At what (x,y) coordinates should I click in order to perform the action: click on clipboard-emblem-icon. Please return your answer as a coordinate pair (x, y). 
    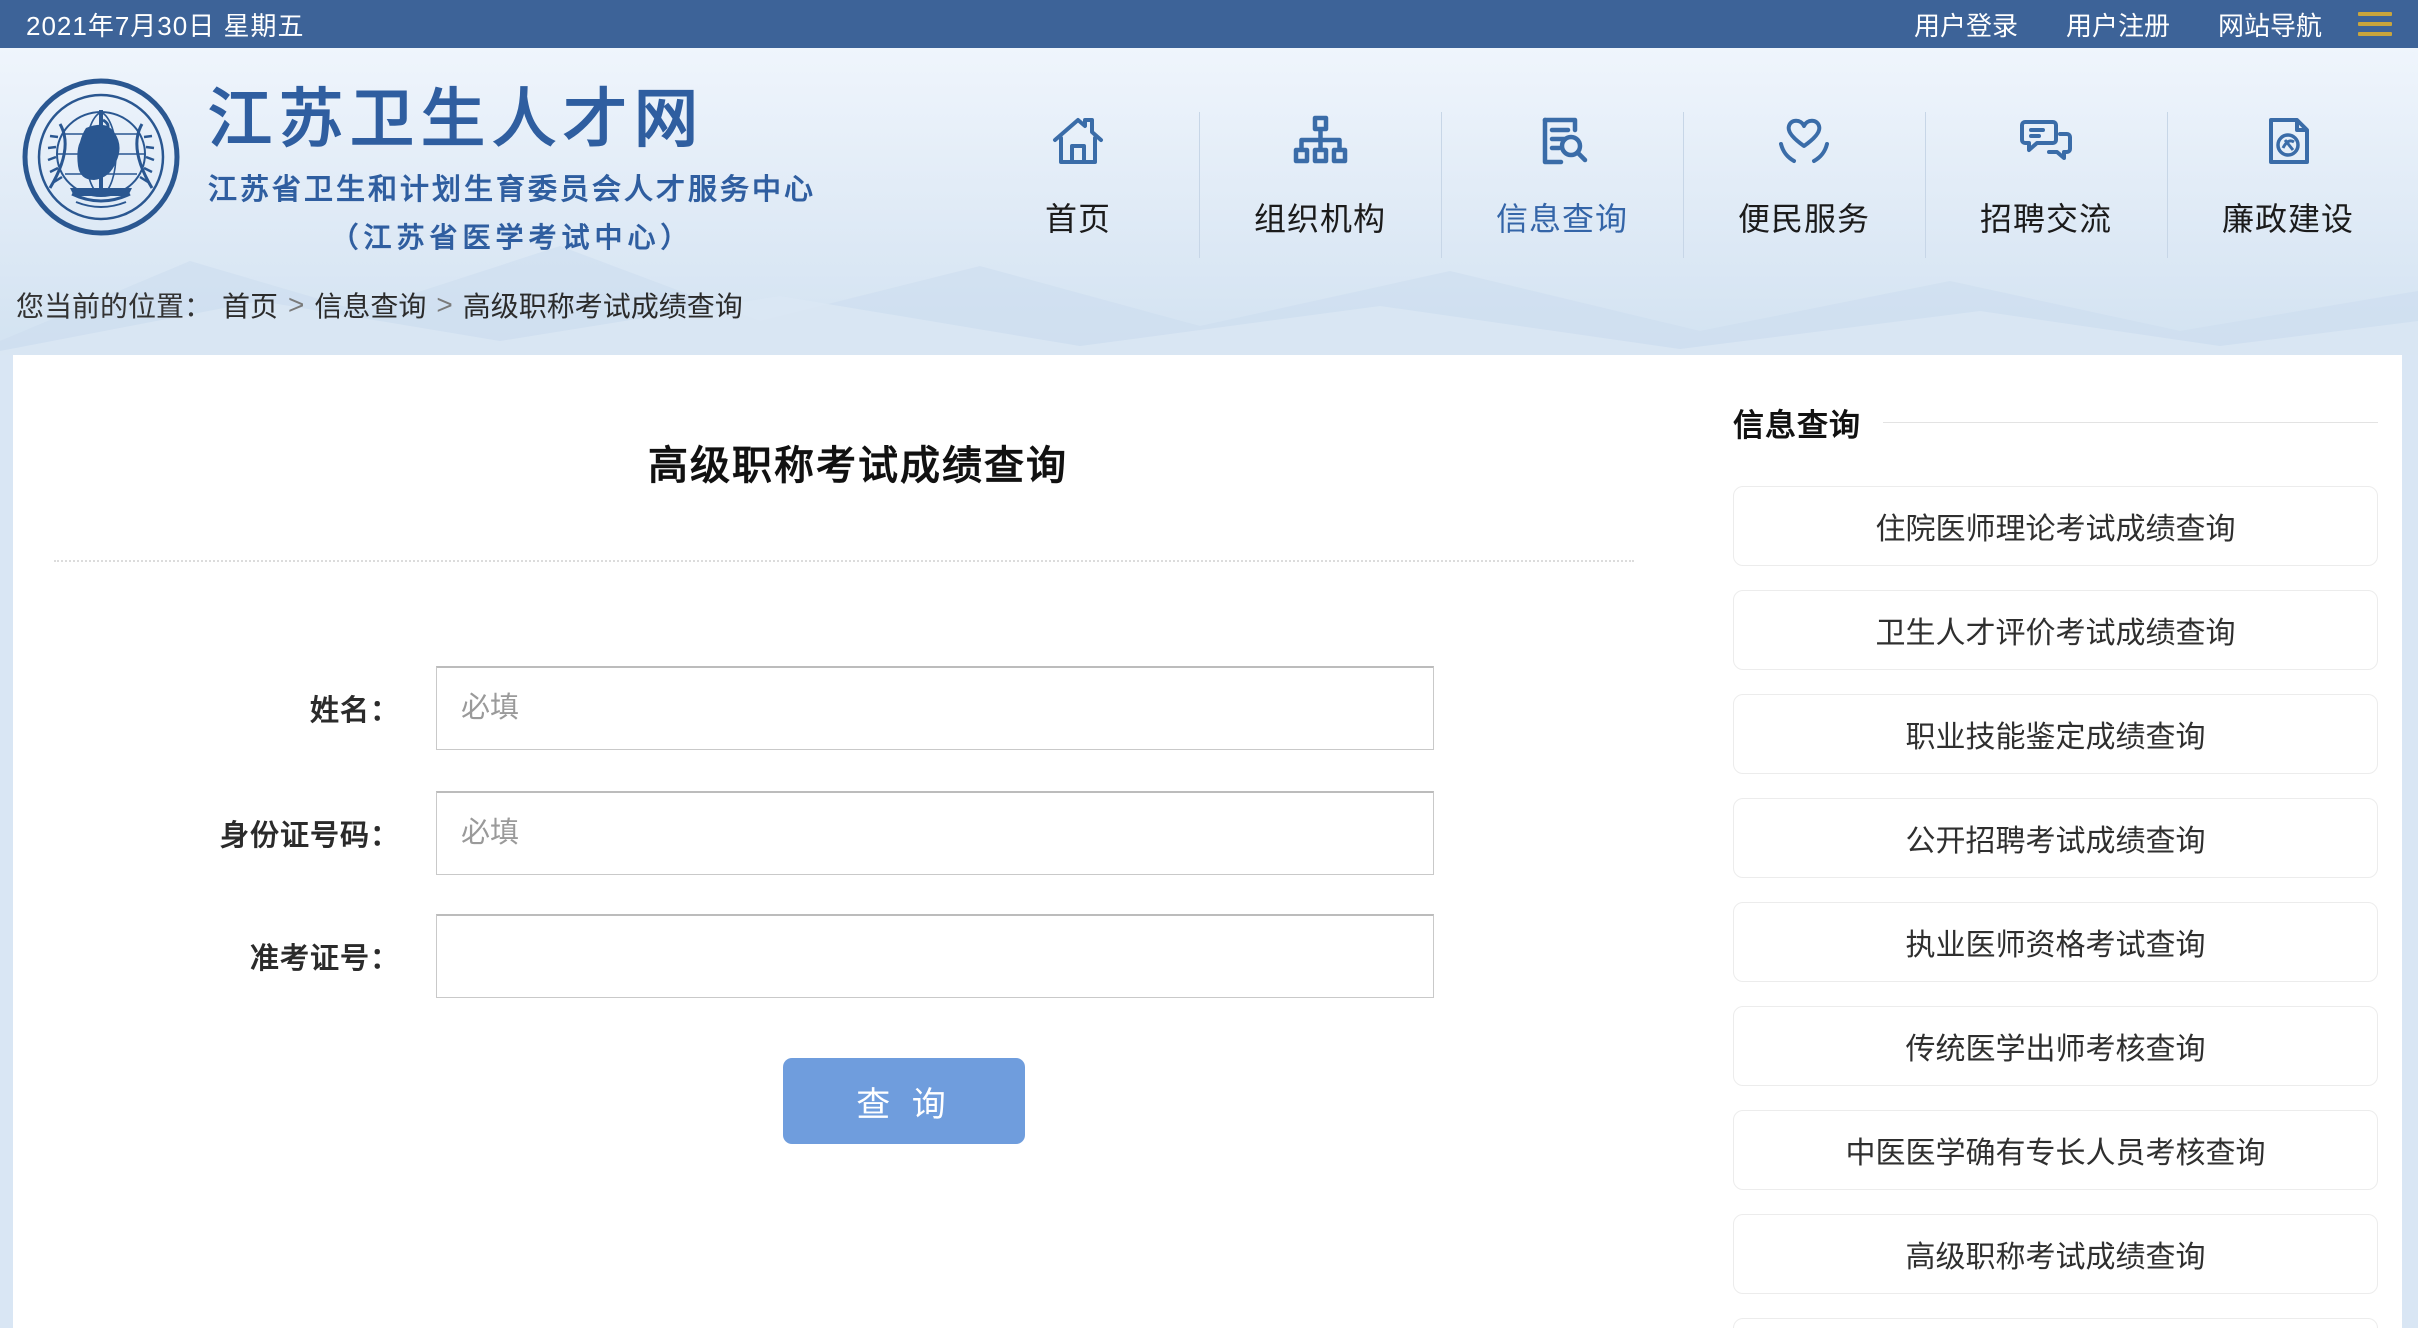
    Looking at the image, I should click on (2289, 141).